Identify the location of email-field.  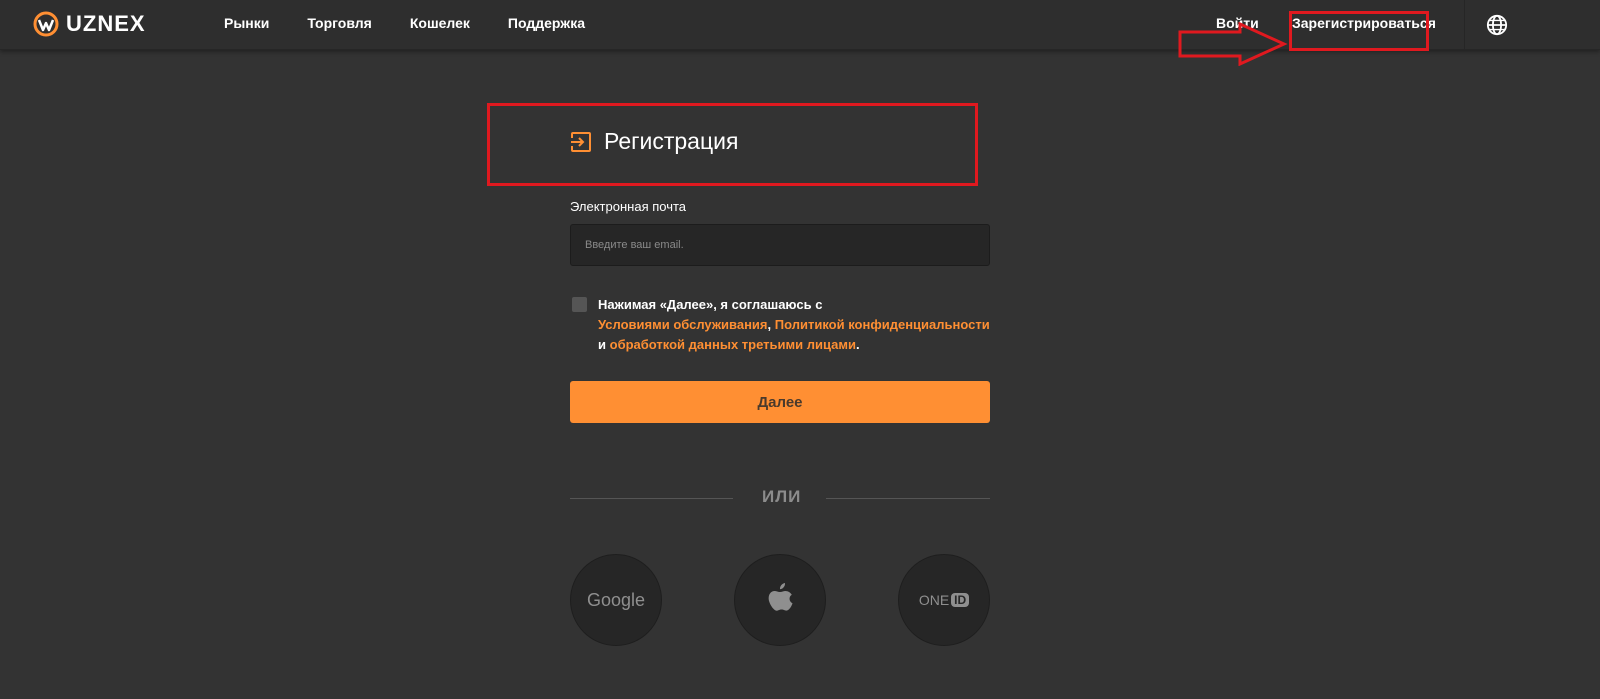
(780, 245).